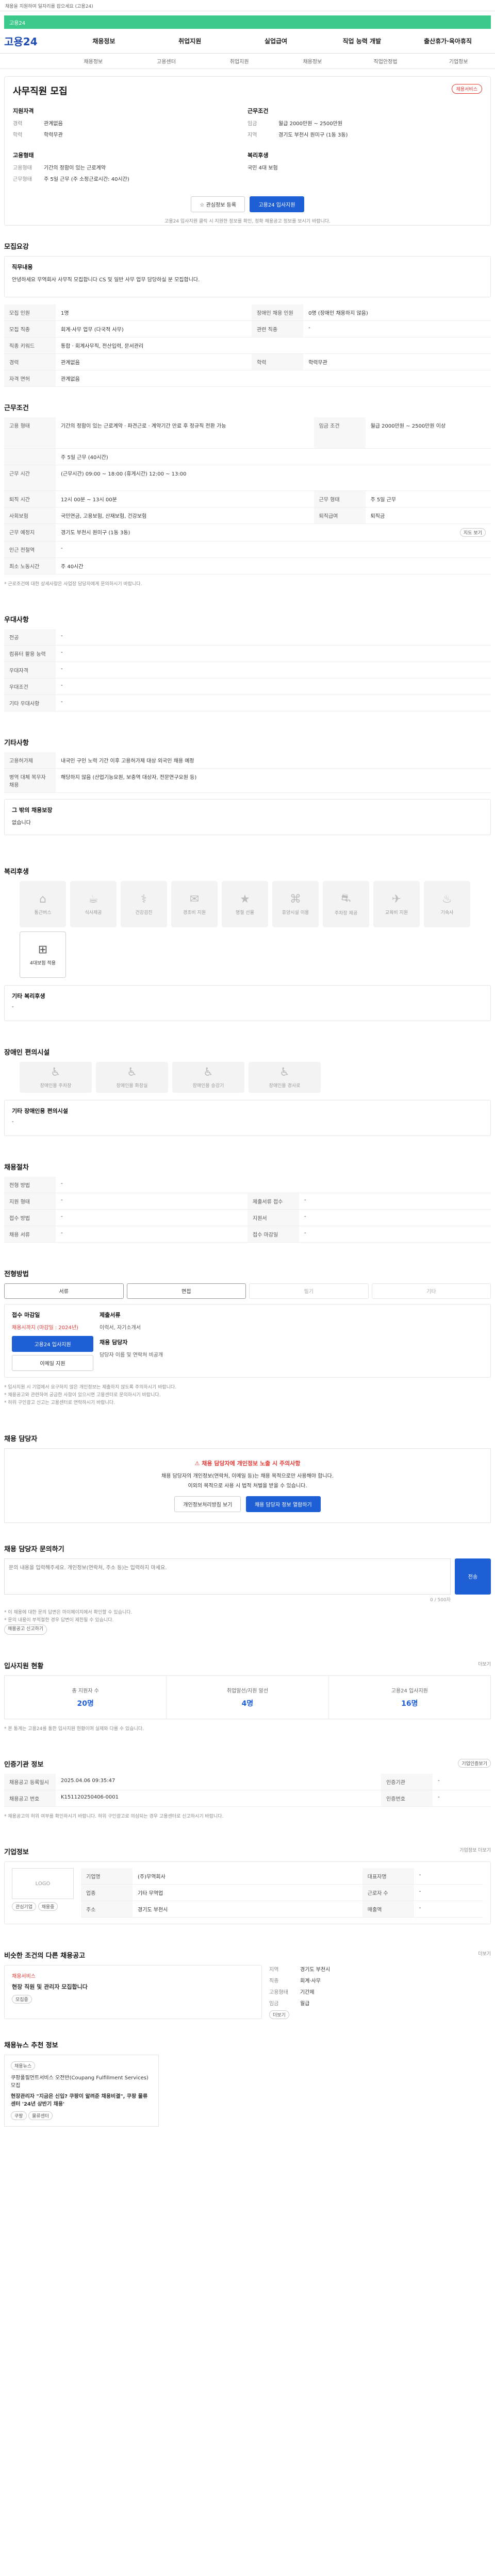 Image resolution: width=495 pixels, height=2576 pixels. I want to click on gift-icon: ★, so click(245, 899).